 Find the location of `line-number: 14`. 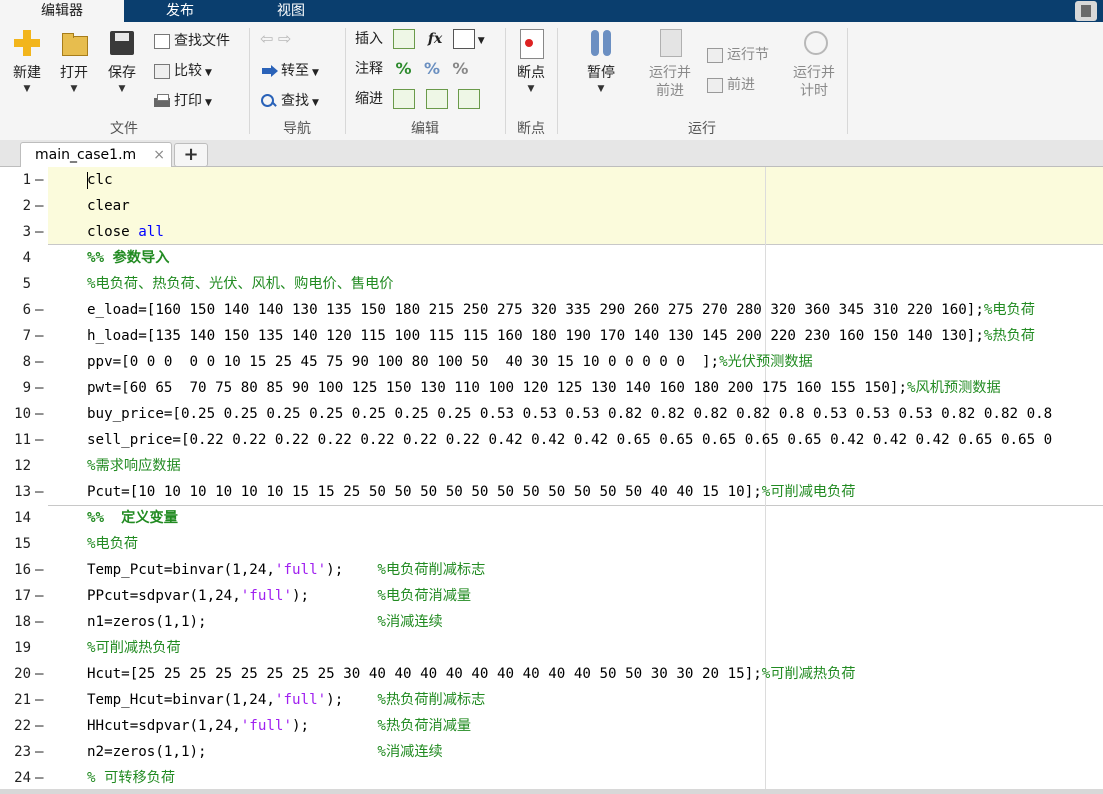

line-number: 14 is located at coordinates (15, 518).